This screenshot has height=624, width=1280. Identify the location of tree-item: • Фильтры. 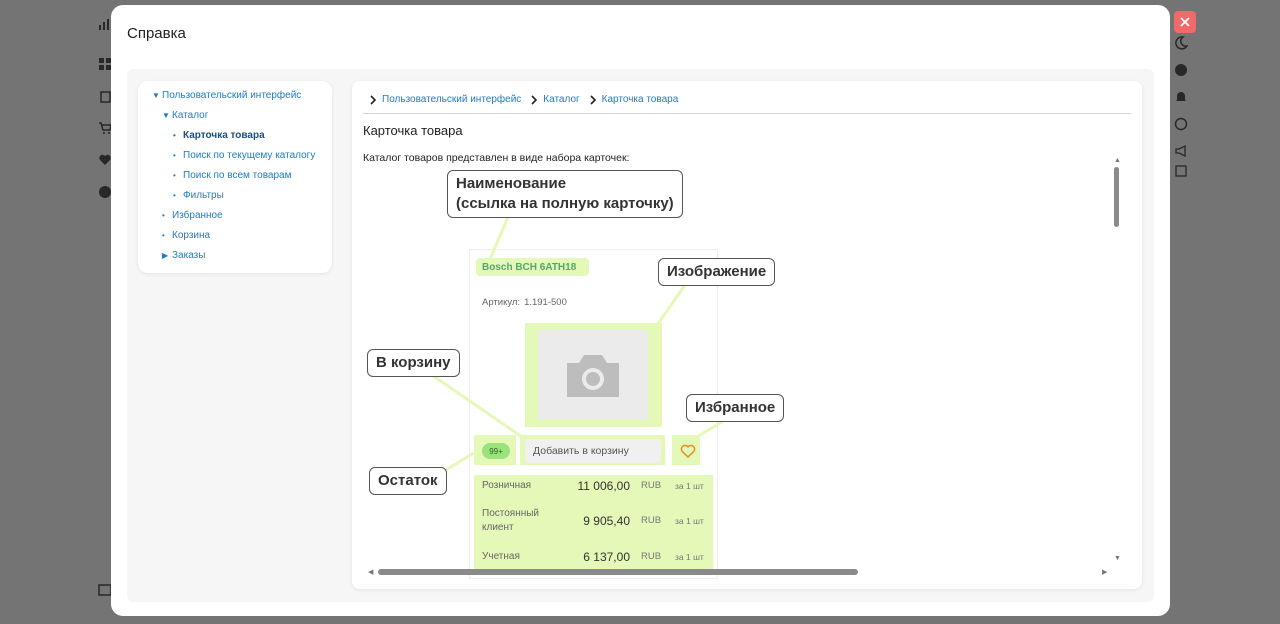
(198, 195).